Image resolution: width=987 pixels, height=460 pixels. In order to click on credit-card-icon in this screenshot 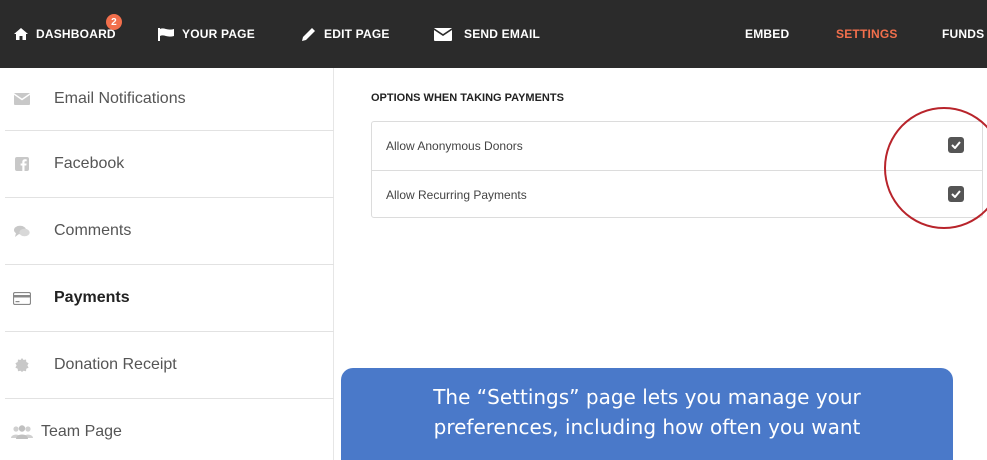, I will do `click(22, 298)`.